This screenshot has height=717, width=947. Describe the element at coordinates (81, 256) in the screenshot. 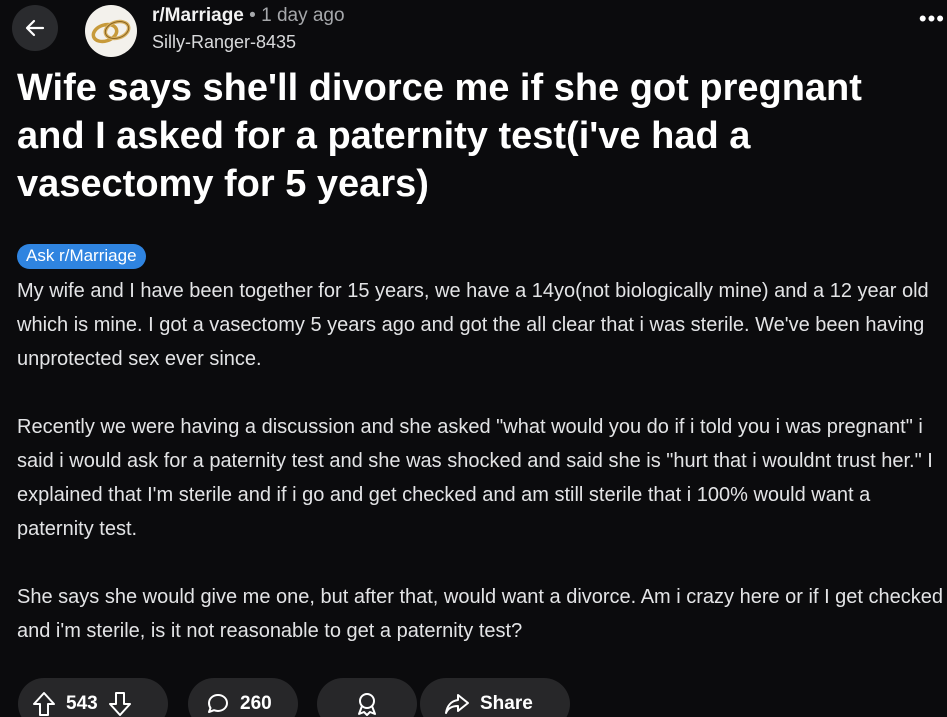

I see `post-flair: Ask r/Marriage` at that location.